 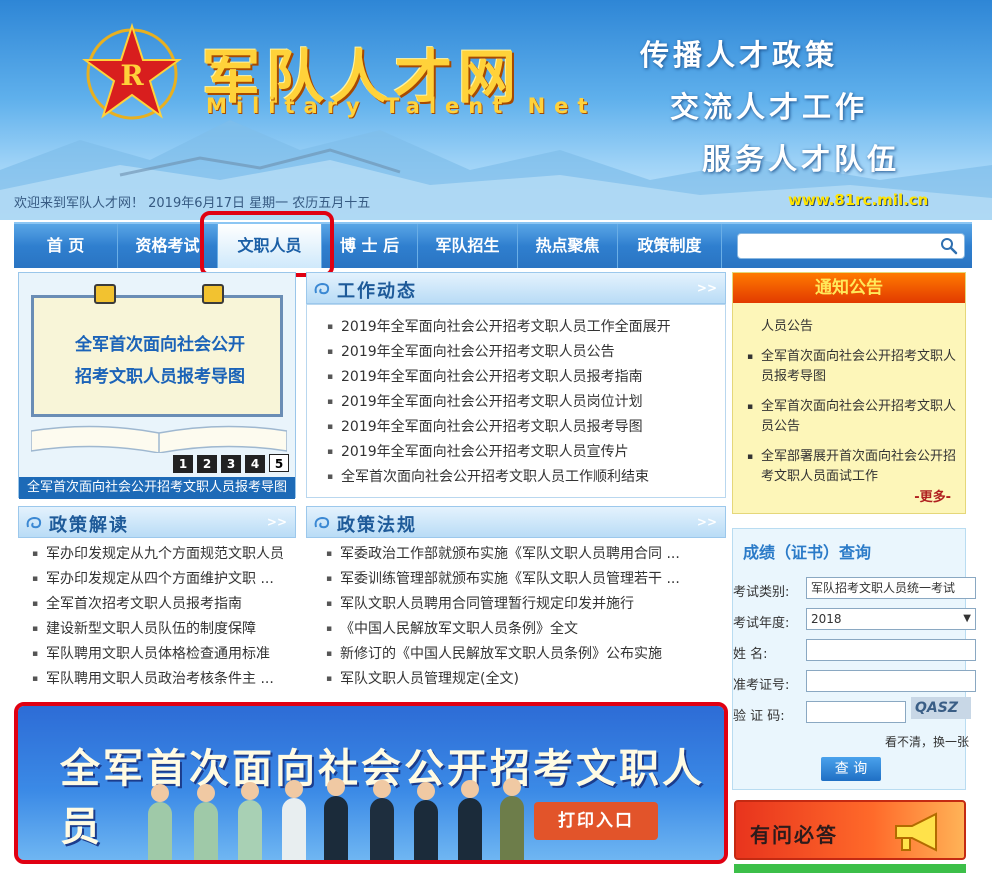 What do you see at coordinates (277, 522) in the screenshot?
I see `policy-read-more-link: >>` at bounding box center [277, 522].